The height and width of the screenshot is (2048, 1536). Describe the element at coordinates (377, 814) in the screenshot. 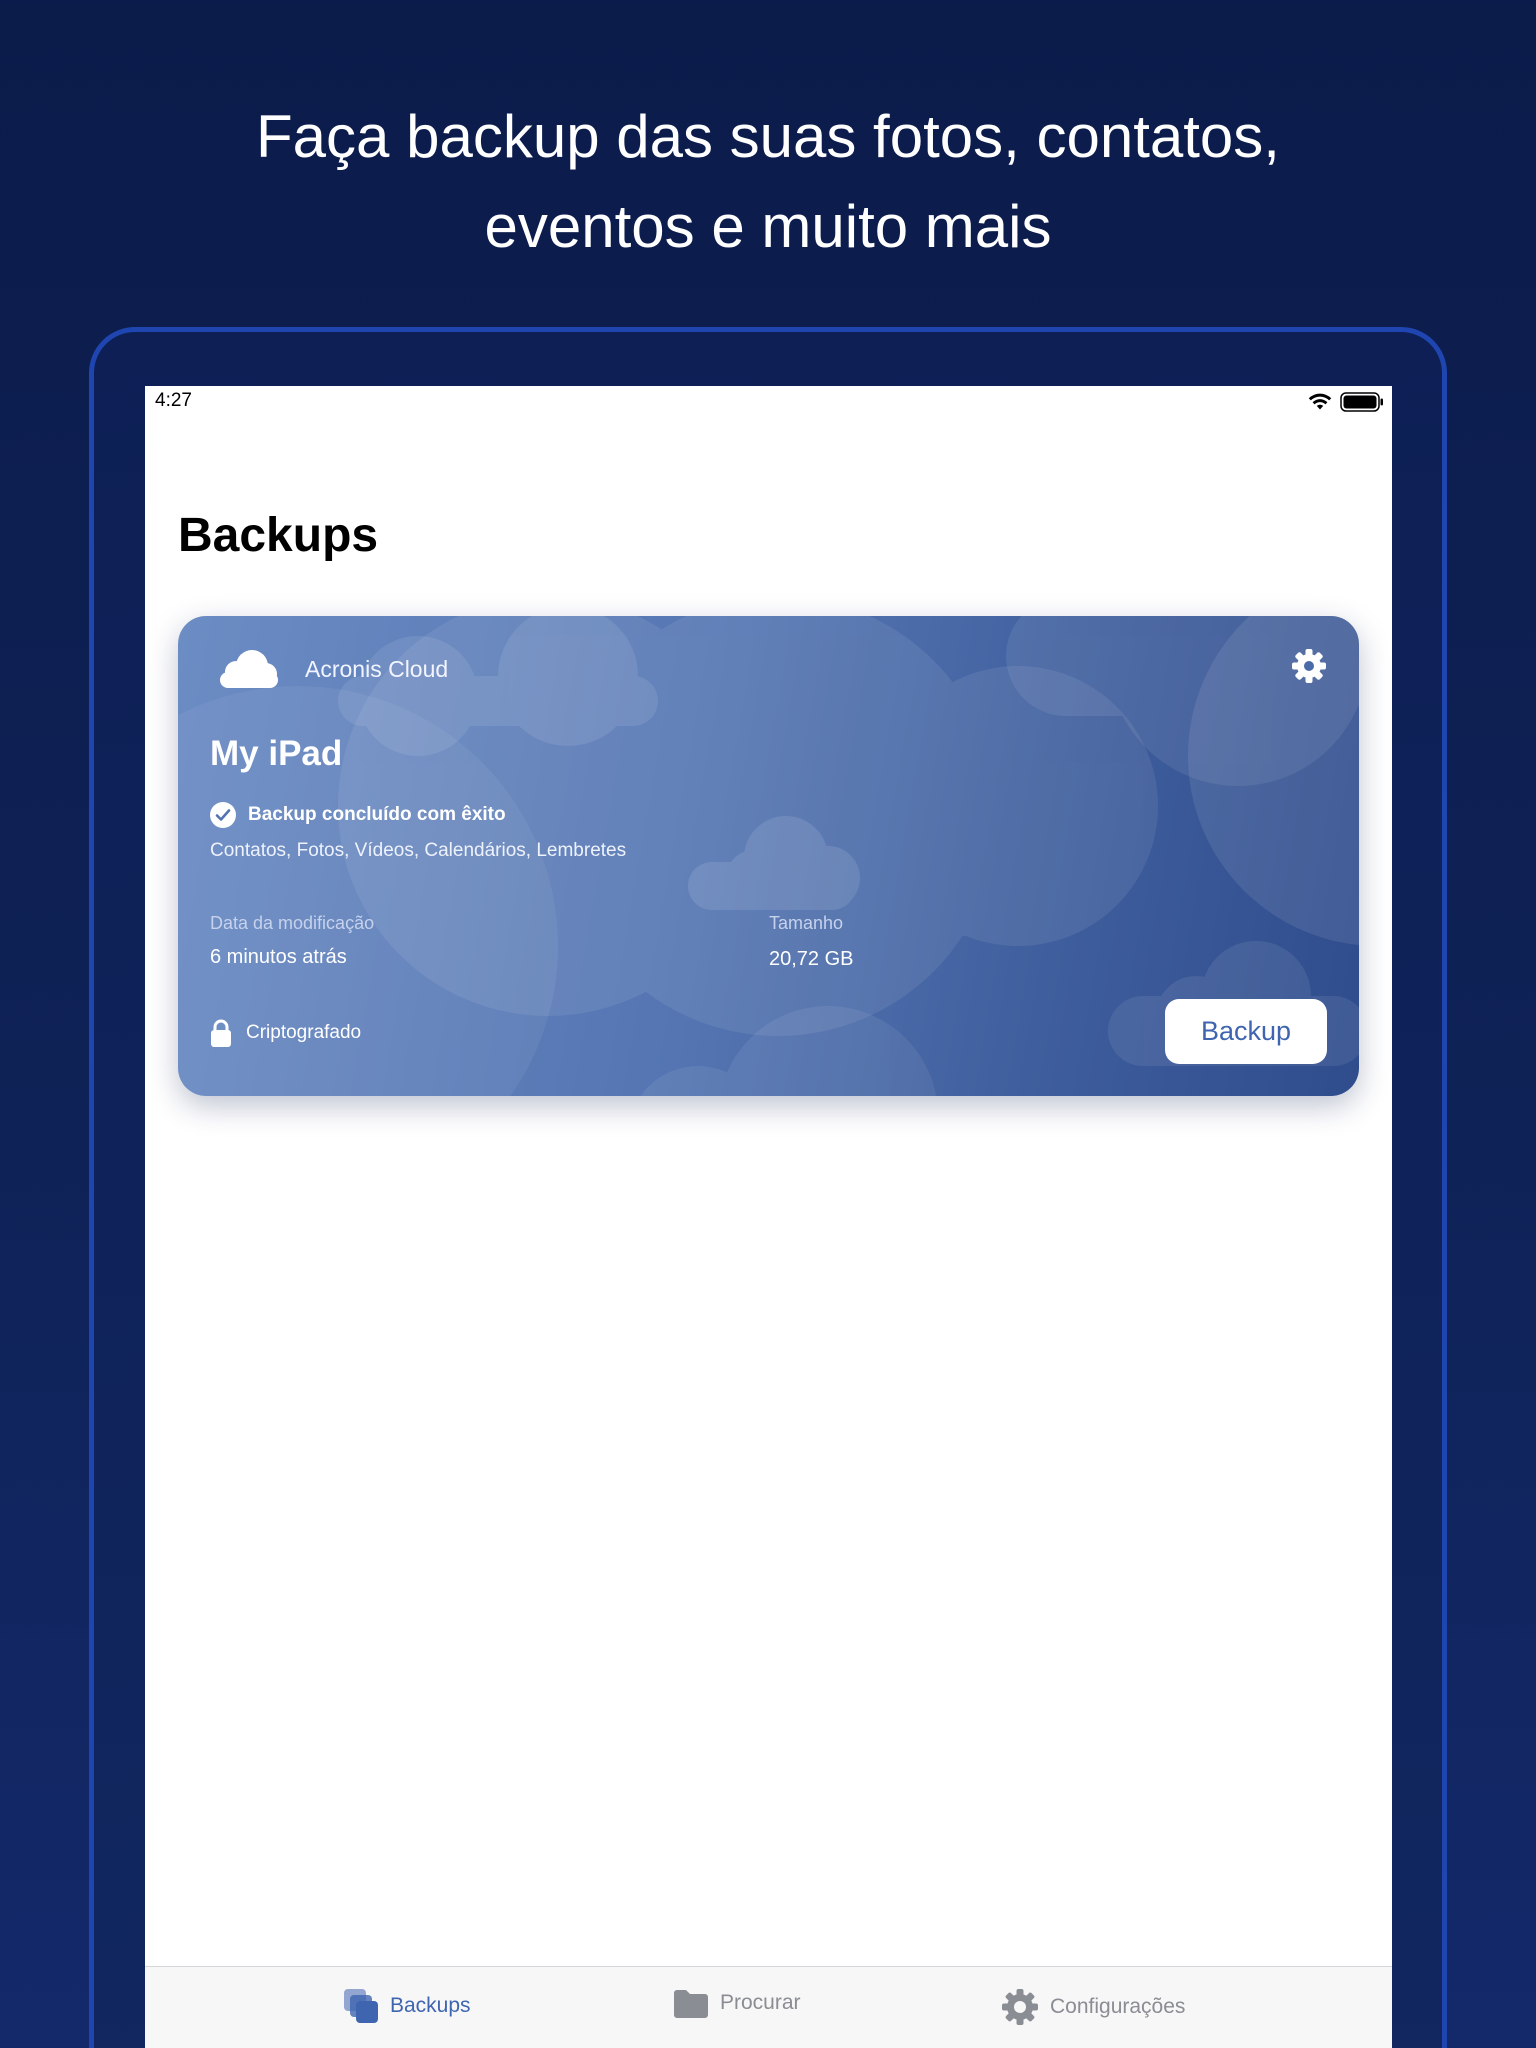

I see `status-text: Backup concluído com êxito` at that location.